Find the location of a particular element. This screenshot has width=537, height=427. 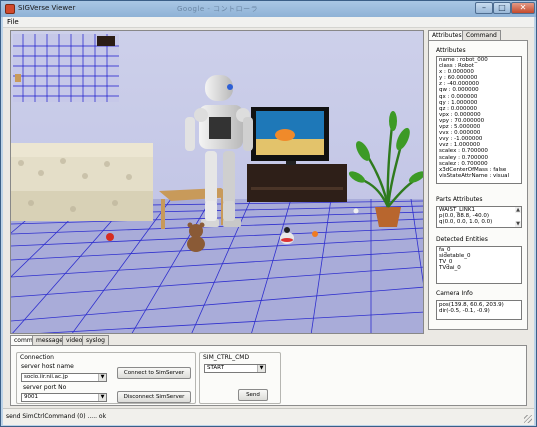

tab-syslog: syslog is located at coordinates (95, 340).